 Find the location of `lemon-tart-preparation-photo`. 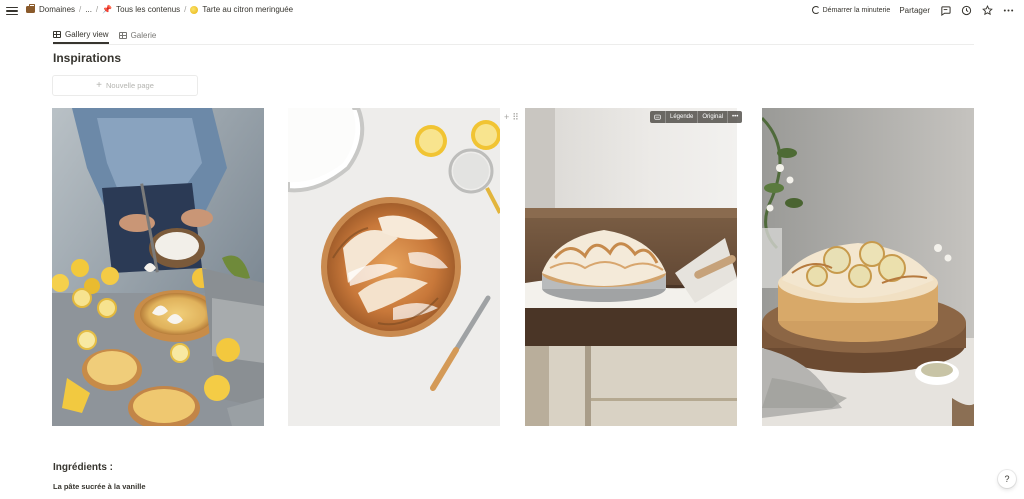

lemon-tart-preparation-photo is located at coordinates (158, 267).